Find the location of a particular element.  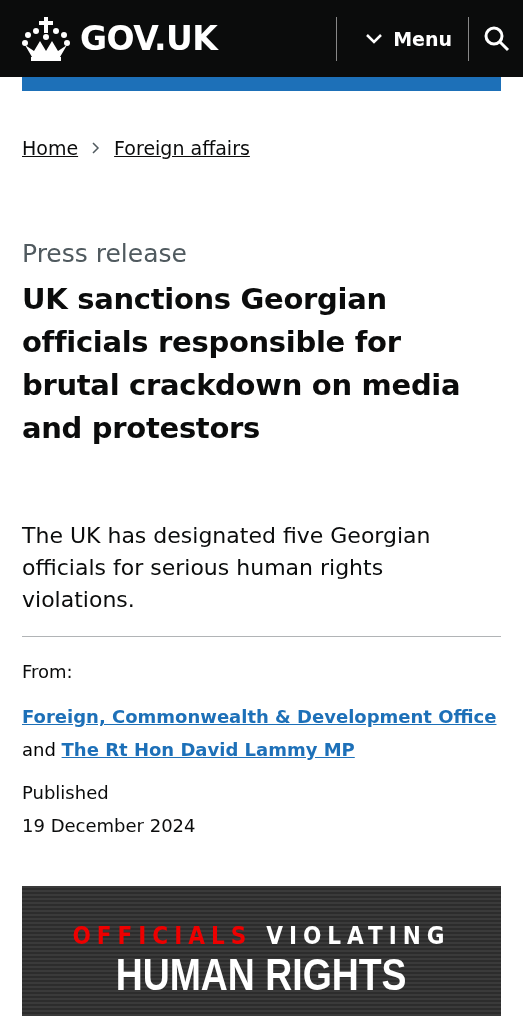

page-title: UK sanctions Georgian officials responsible for brutal crackdown on media and protestors is located at coordinates (242, 364).